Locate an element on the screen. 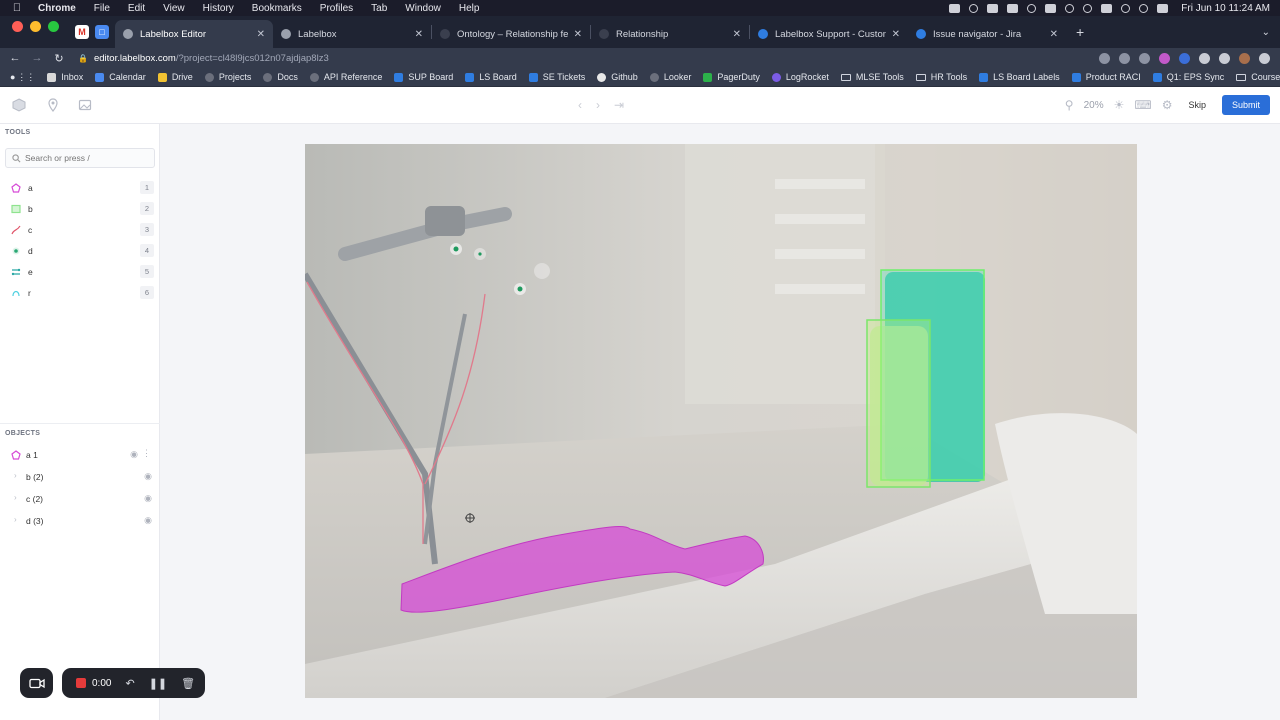  tool-r: r 6 is located at coordinates (80, 292).